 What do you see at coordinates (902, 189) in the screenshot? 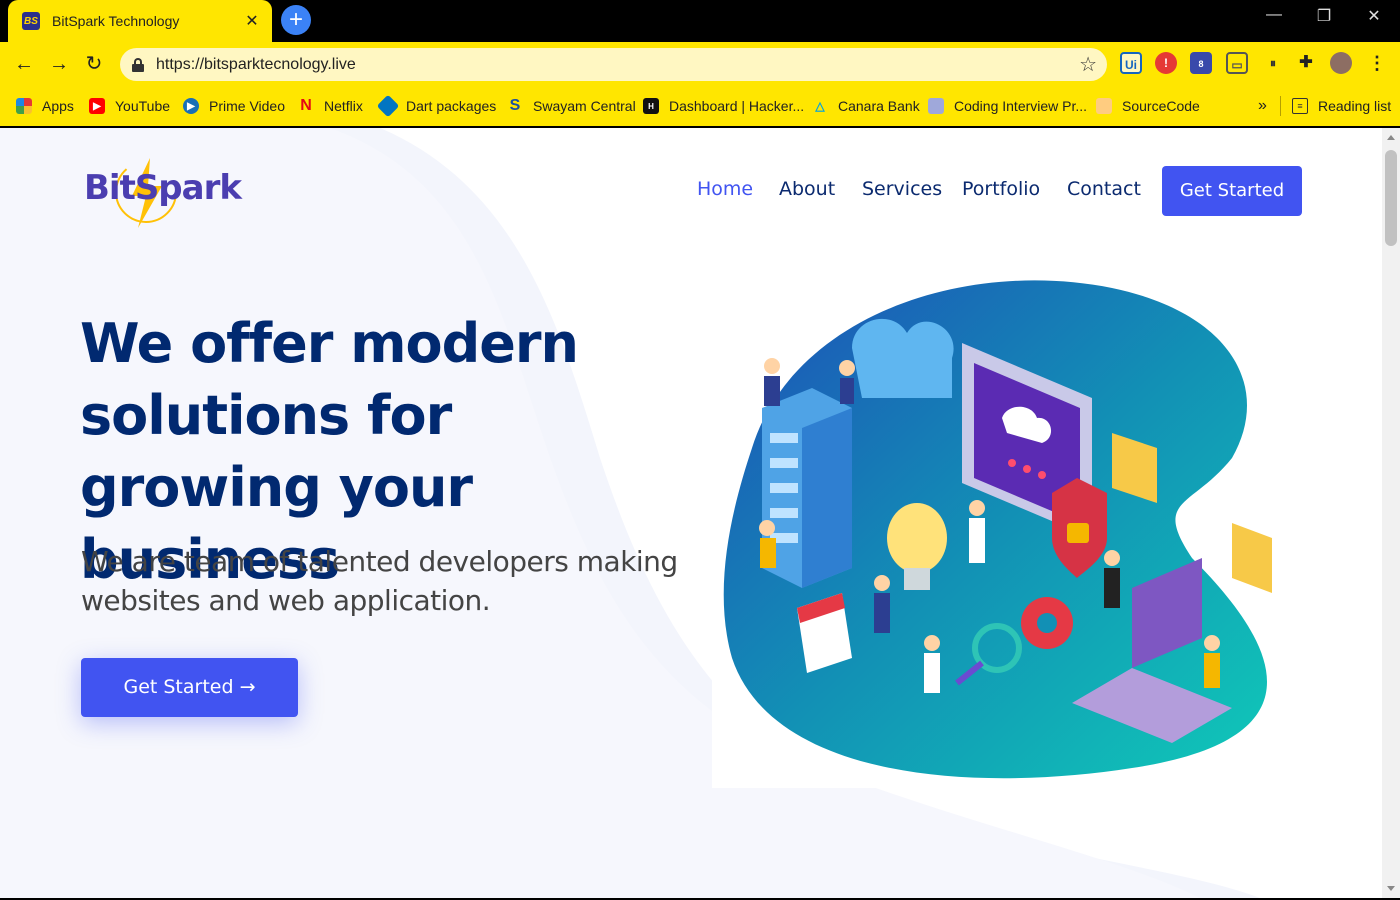
I see `nav-services: Services` at bounding box center [902, 189].